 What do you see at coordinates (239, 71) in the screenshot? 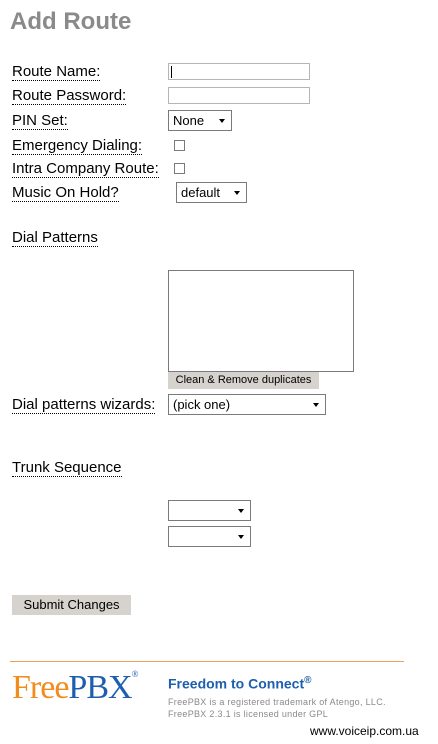
I see `route-name-input` at bounding box center [239, 71].